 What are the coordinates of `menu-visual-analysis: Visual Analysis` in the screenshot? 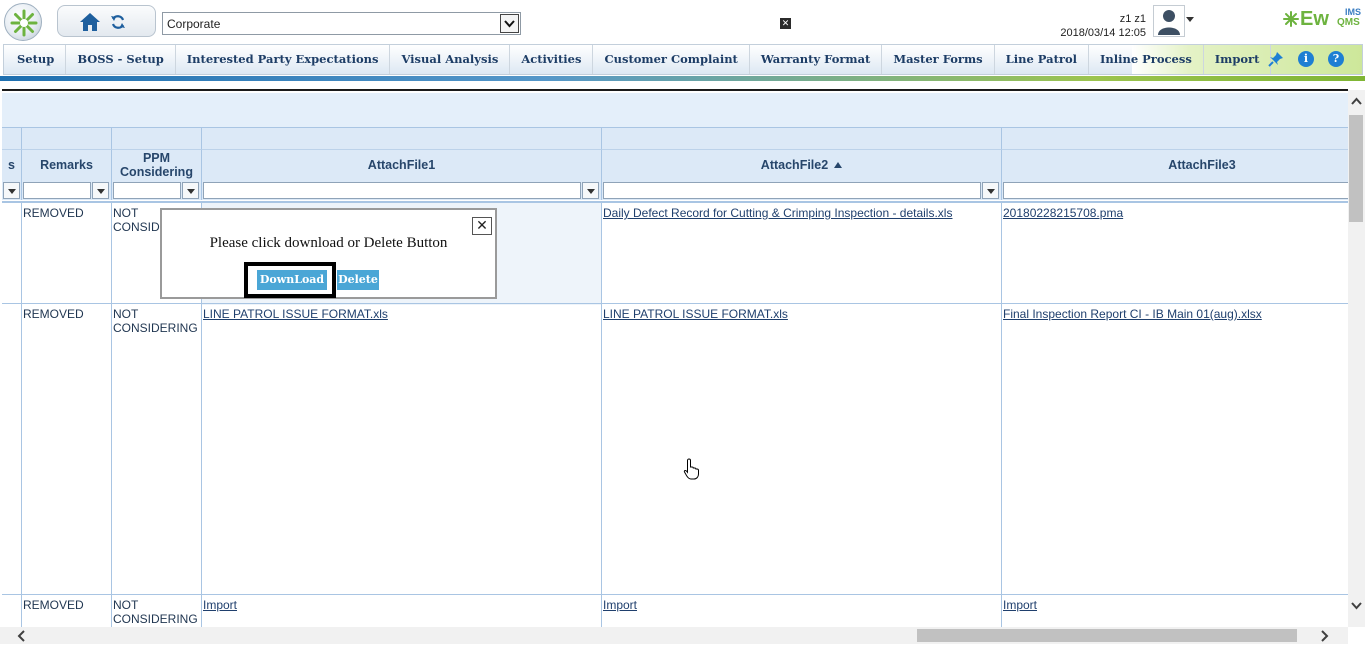 It's located at (450, 59).